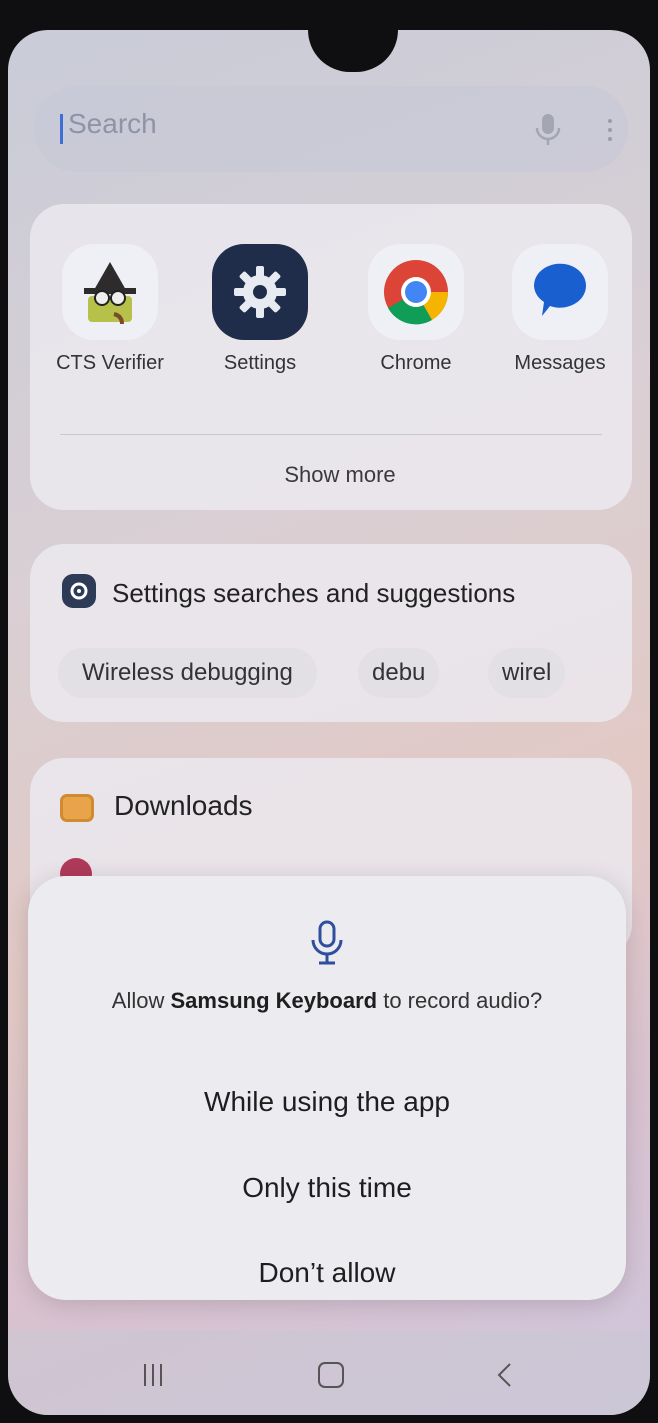 Image resolution: width=658 pixels, height=1423 pixels. I want to click on camera-notch, so click(353, 51).